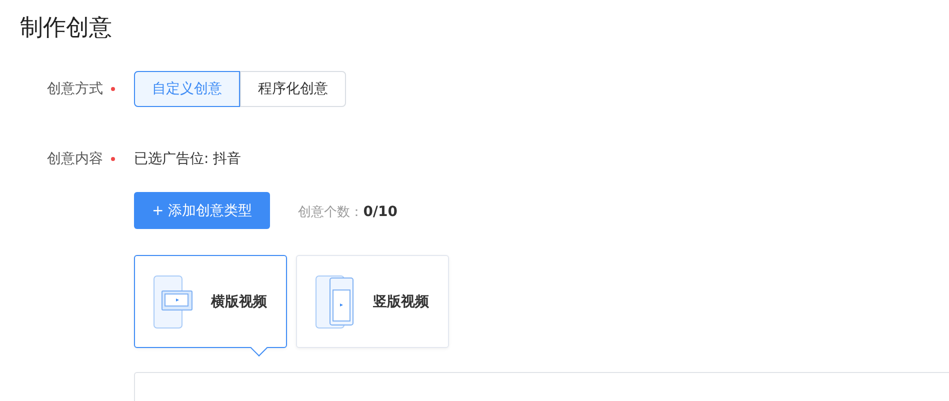  What do you see at coordinates (188, 159) in the screenshot?
I see `selected-placement: 已选广告位: 抖音` at bounding box center [188, 159].